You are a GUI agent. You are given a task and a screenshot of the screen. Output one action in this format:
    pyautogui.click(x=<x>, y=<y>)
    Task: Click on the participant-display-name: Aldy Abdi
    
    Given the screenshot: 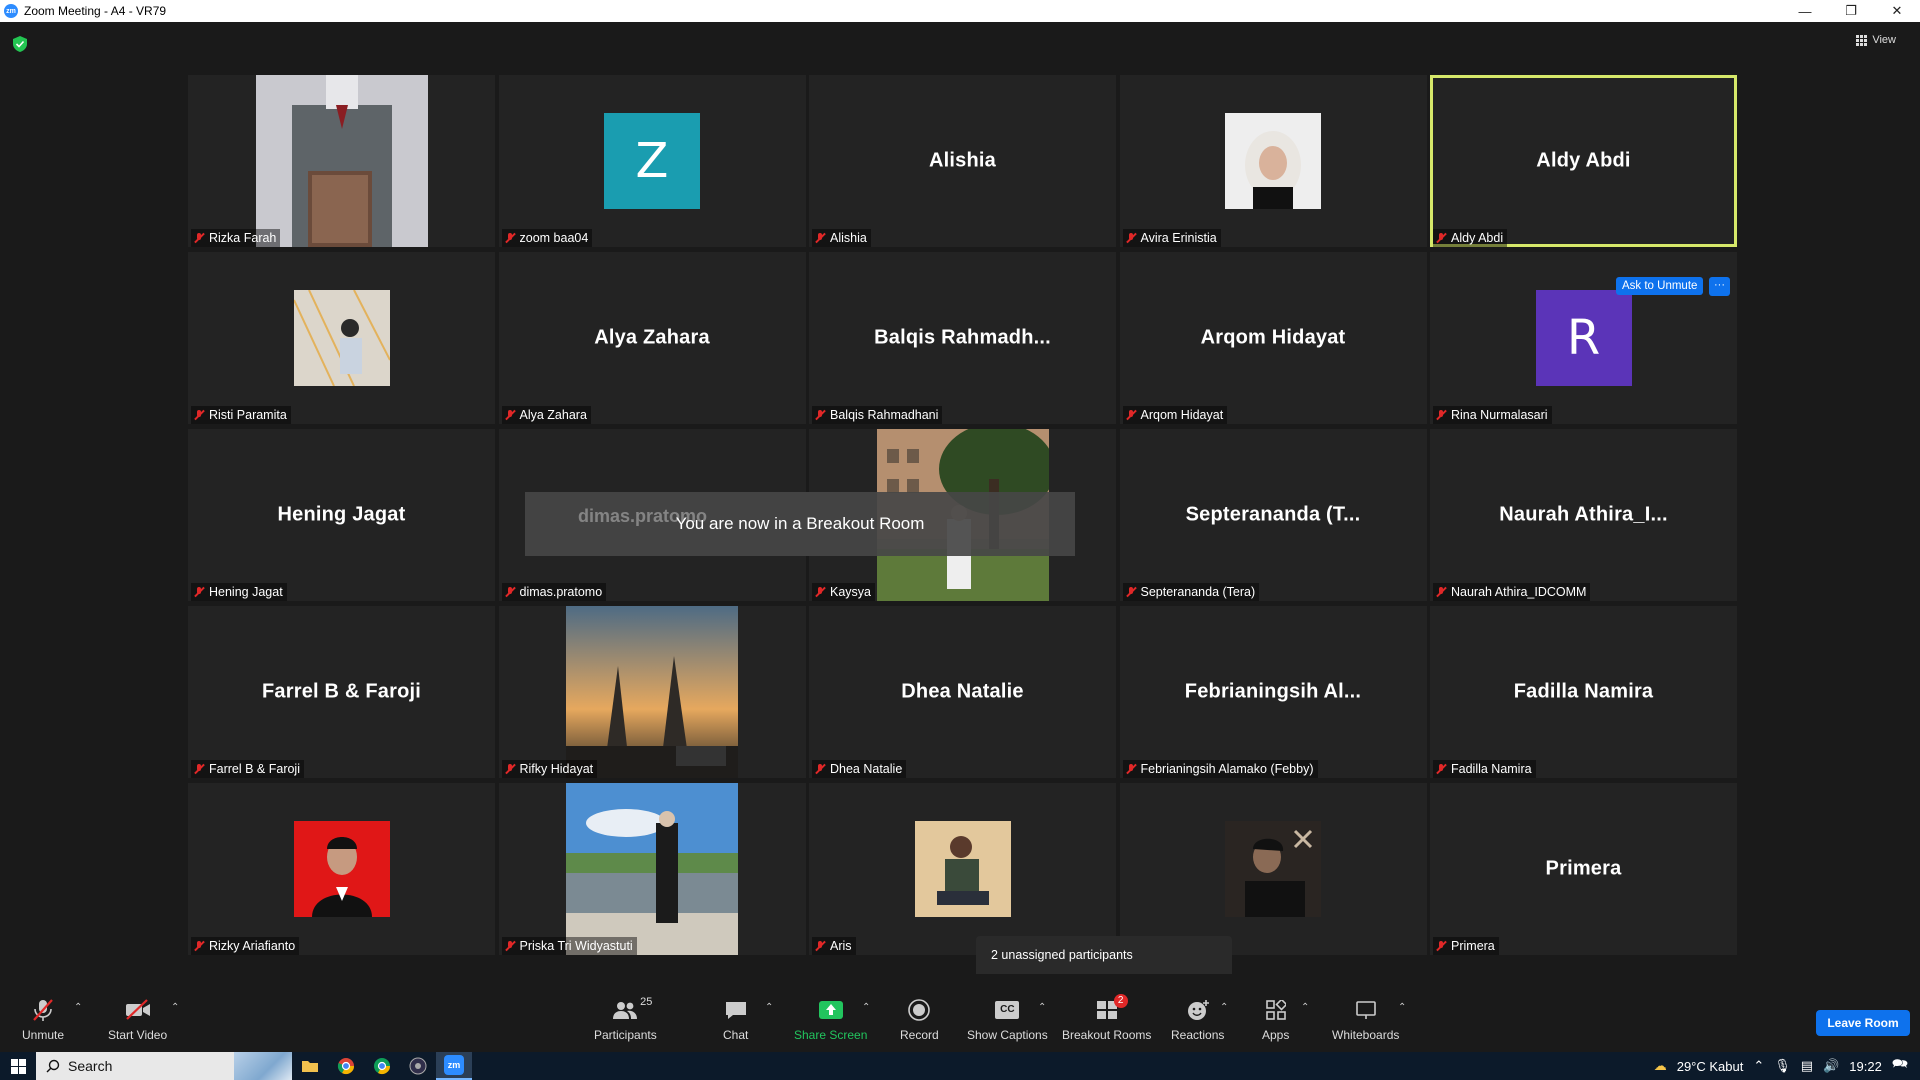 What is the action you would take?
    pyautogui.click(x=1583, y=160)
    